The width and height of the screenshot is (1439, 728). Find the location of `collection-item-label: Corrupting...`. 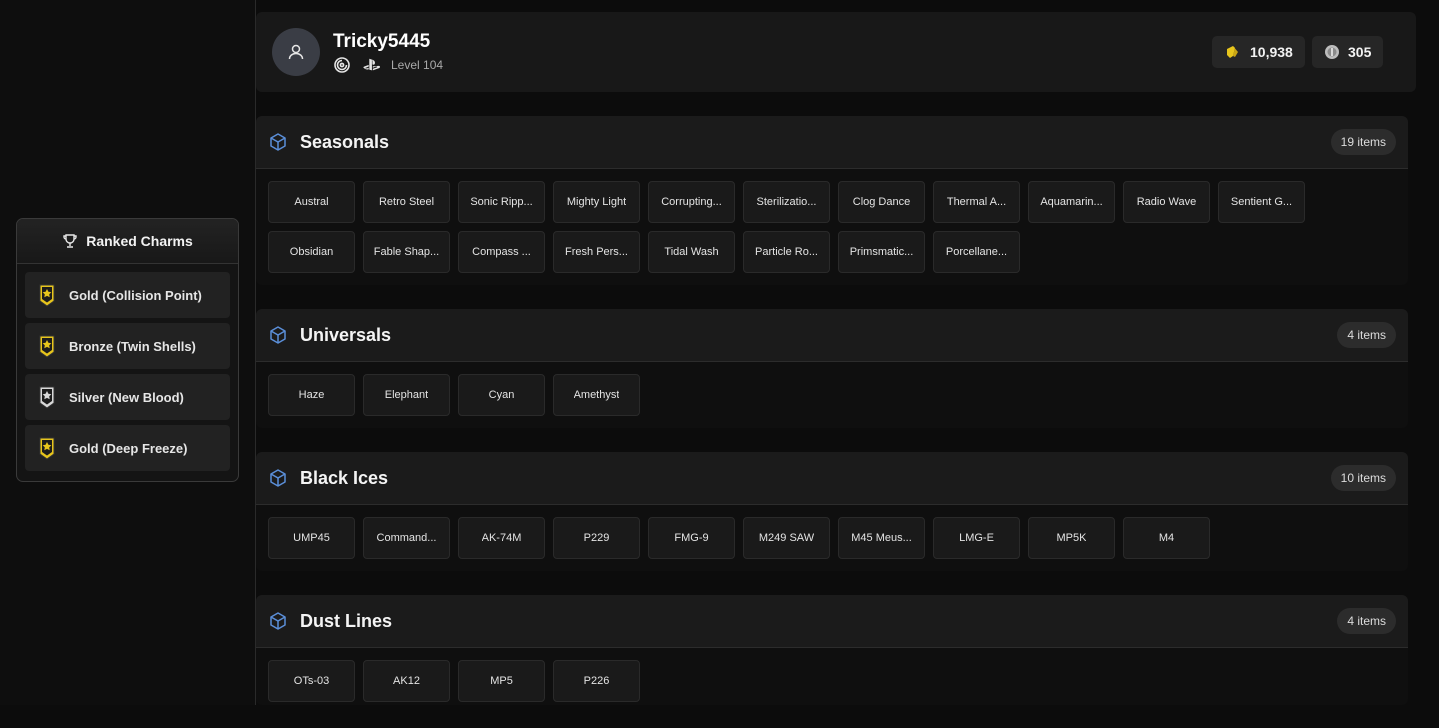

collection-item-label: Corrupting... is located at coordinates (691, 202).